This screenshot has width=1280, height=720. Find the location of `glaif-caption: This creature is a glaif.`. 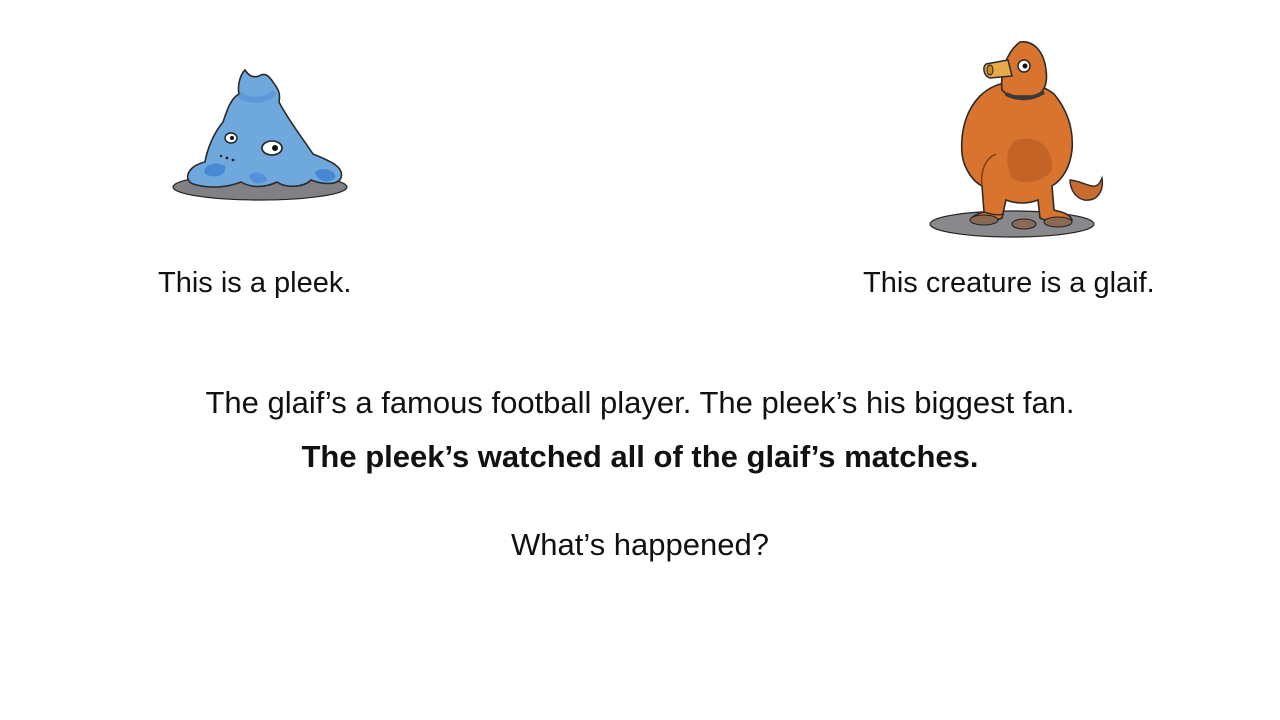

glaif-caption: This creature is a glaif. is located at coordinates (1009, 283).